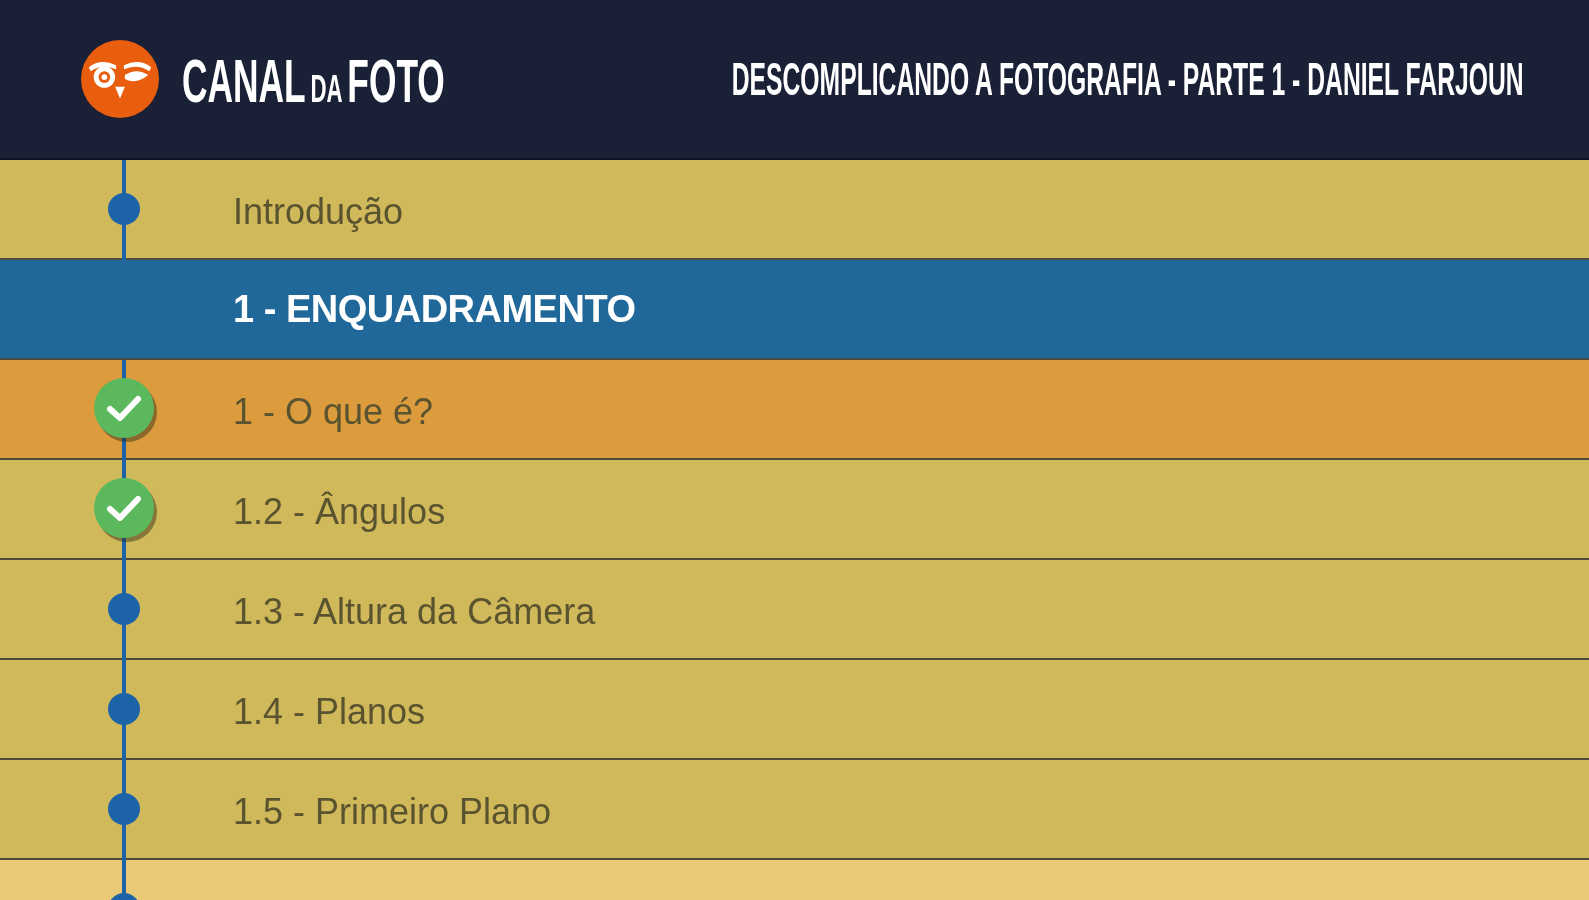 This screenshot has width=1589, height=900. I want to click on section-header: 1 - ENQUADRAMENTO, so click(794, 310).